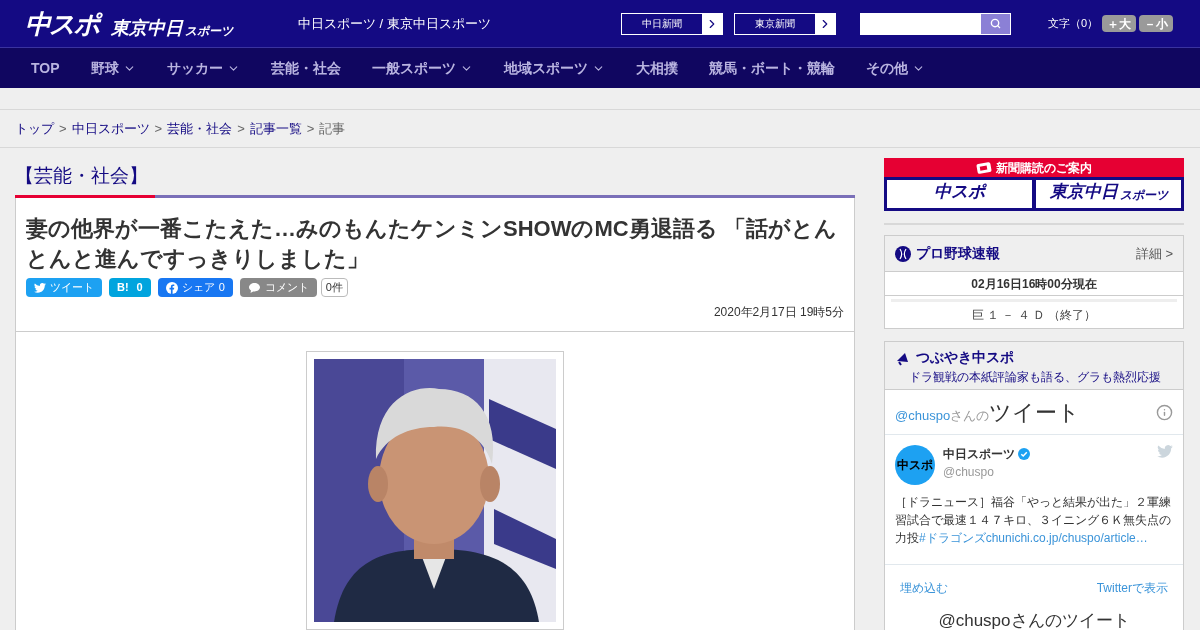 This screenshot has height=630, width=1200. Describe the element at coordinates (334, 287) in the screenshot. I see `comment-count: 0件` at that location.